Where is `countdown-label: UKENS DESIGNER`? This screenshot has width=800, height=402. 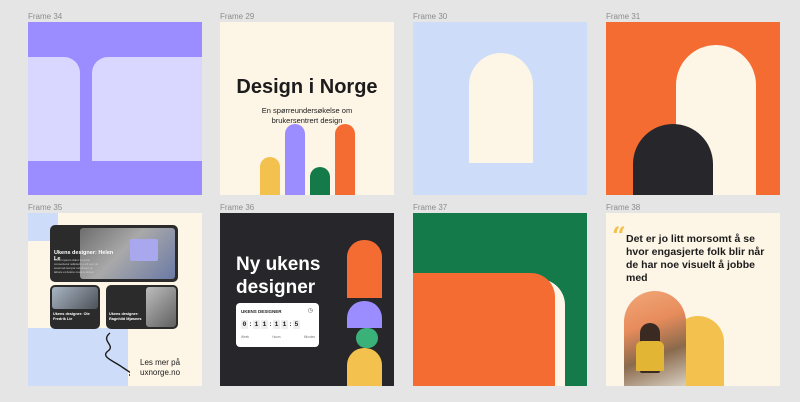
countdown-label: UKENS DESIGNER is located at coordinates (261, 311).